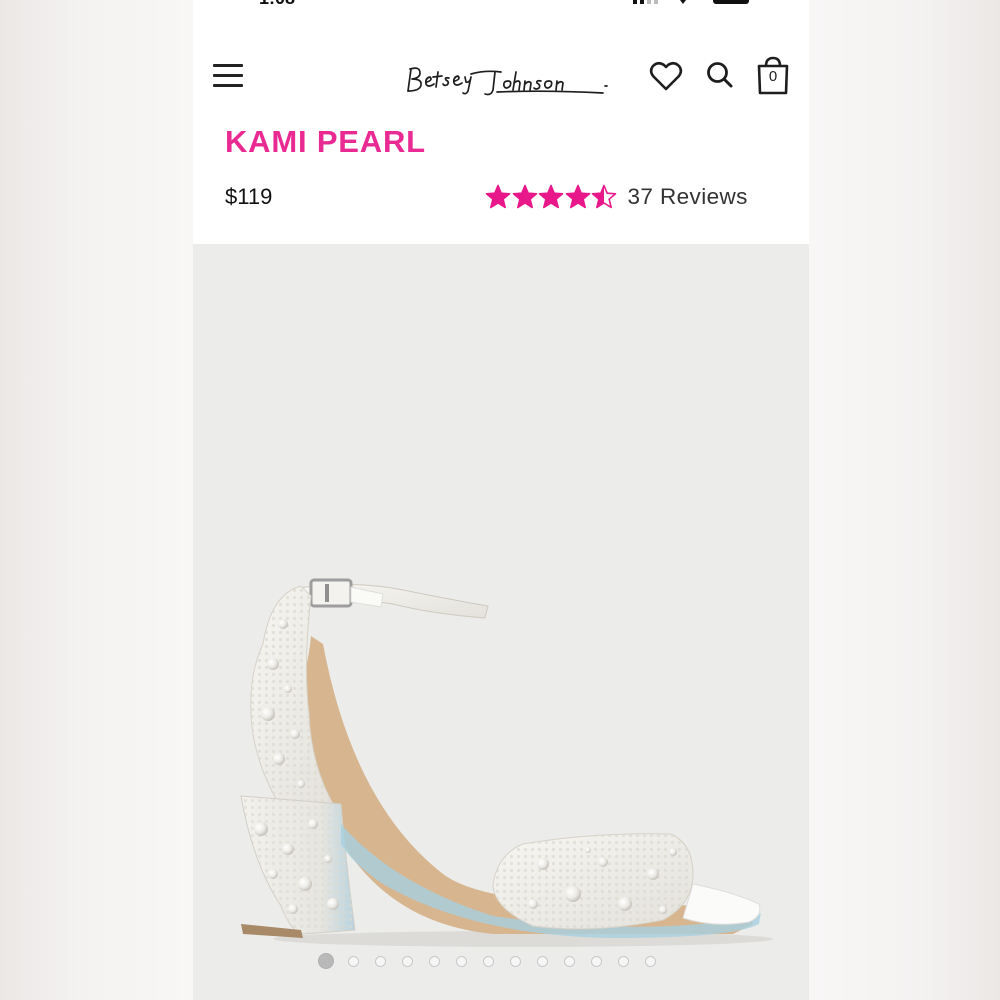 The width and height of the screenshot is (1000, 1000). I want to click on star-rating, so click(551, 197).